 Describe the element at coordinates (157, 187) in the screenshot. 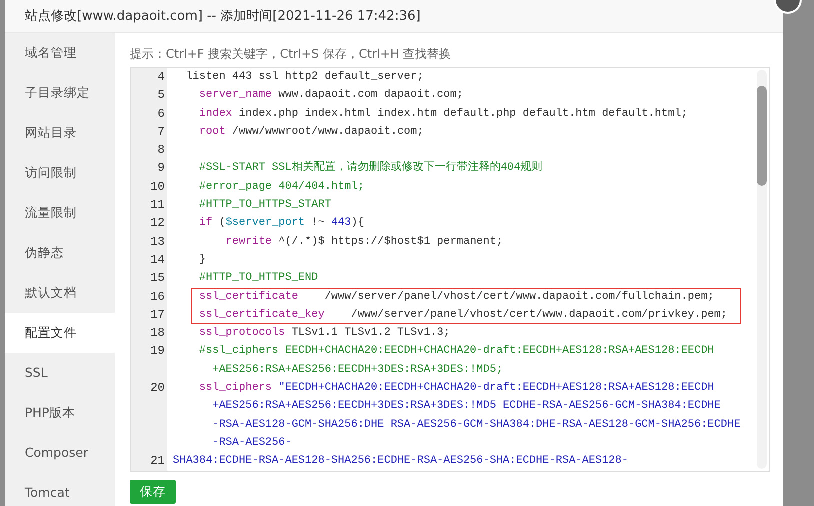

I see `line-number: 10` at that location.